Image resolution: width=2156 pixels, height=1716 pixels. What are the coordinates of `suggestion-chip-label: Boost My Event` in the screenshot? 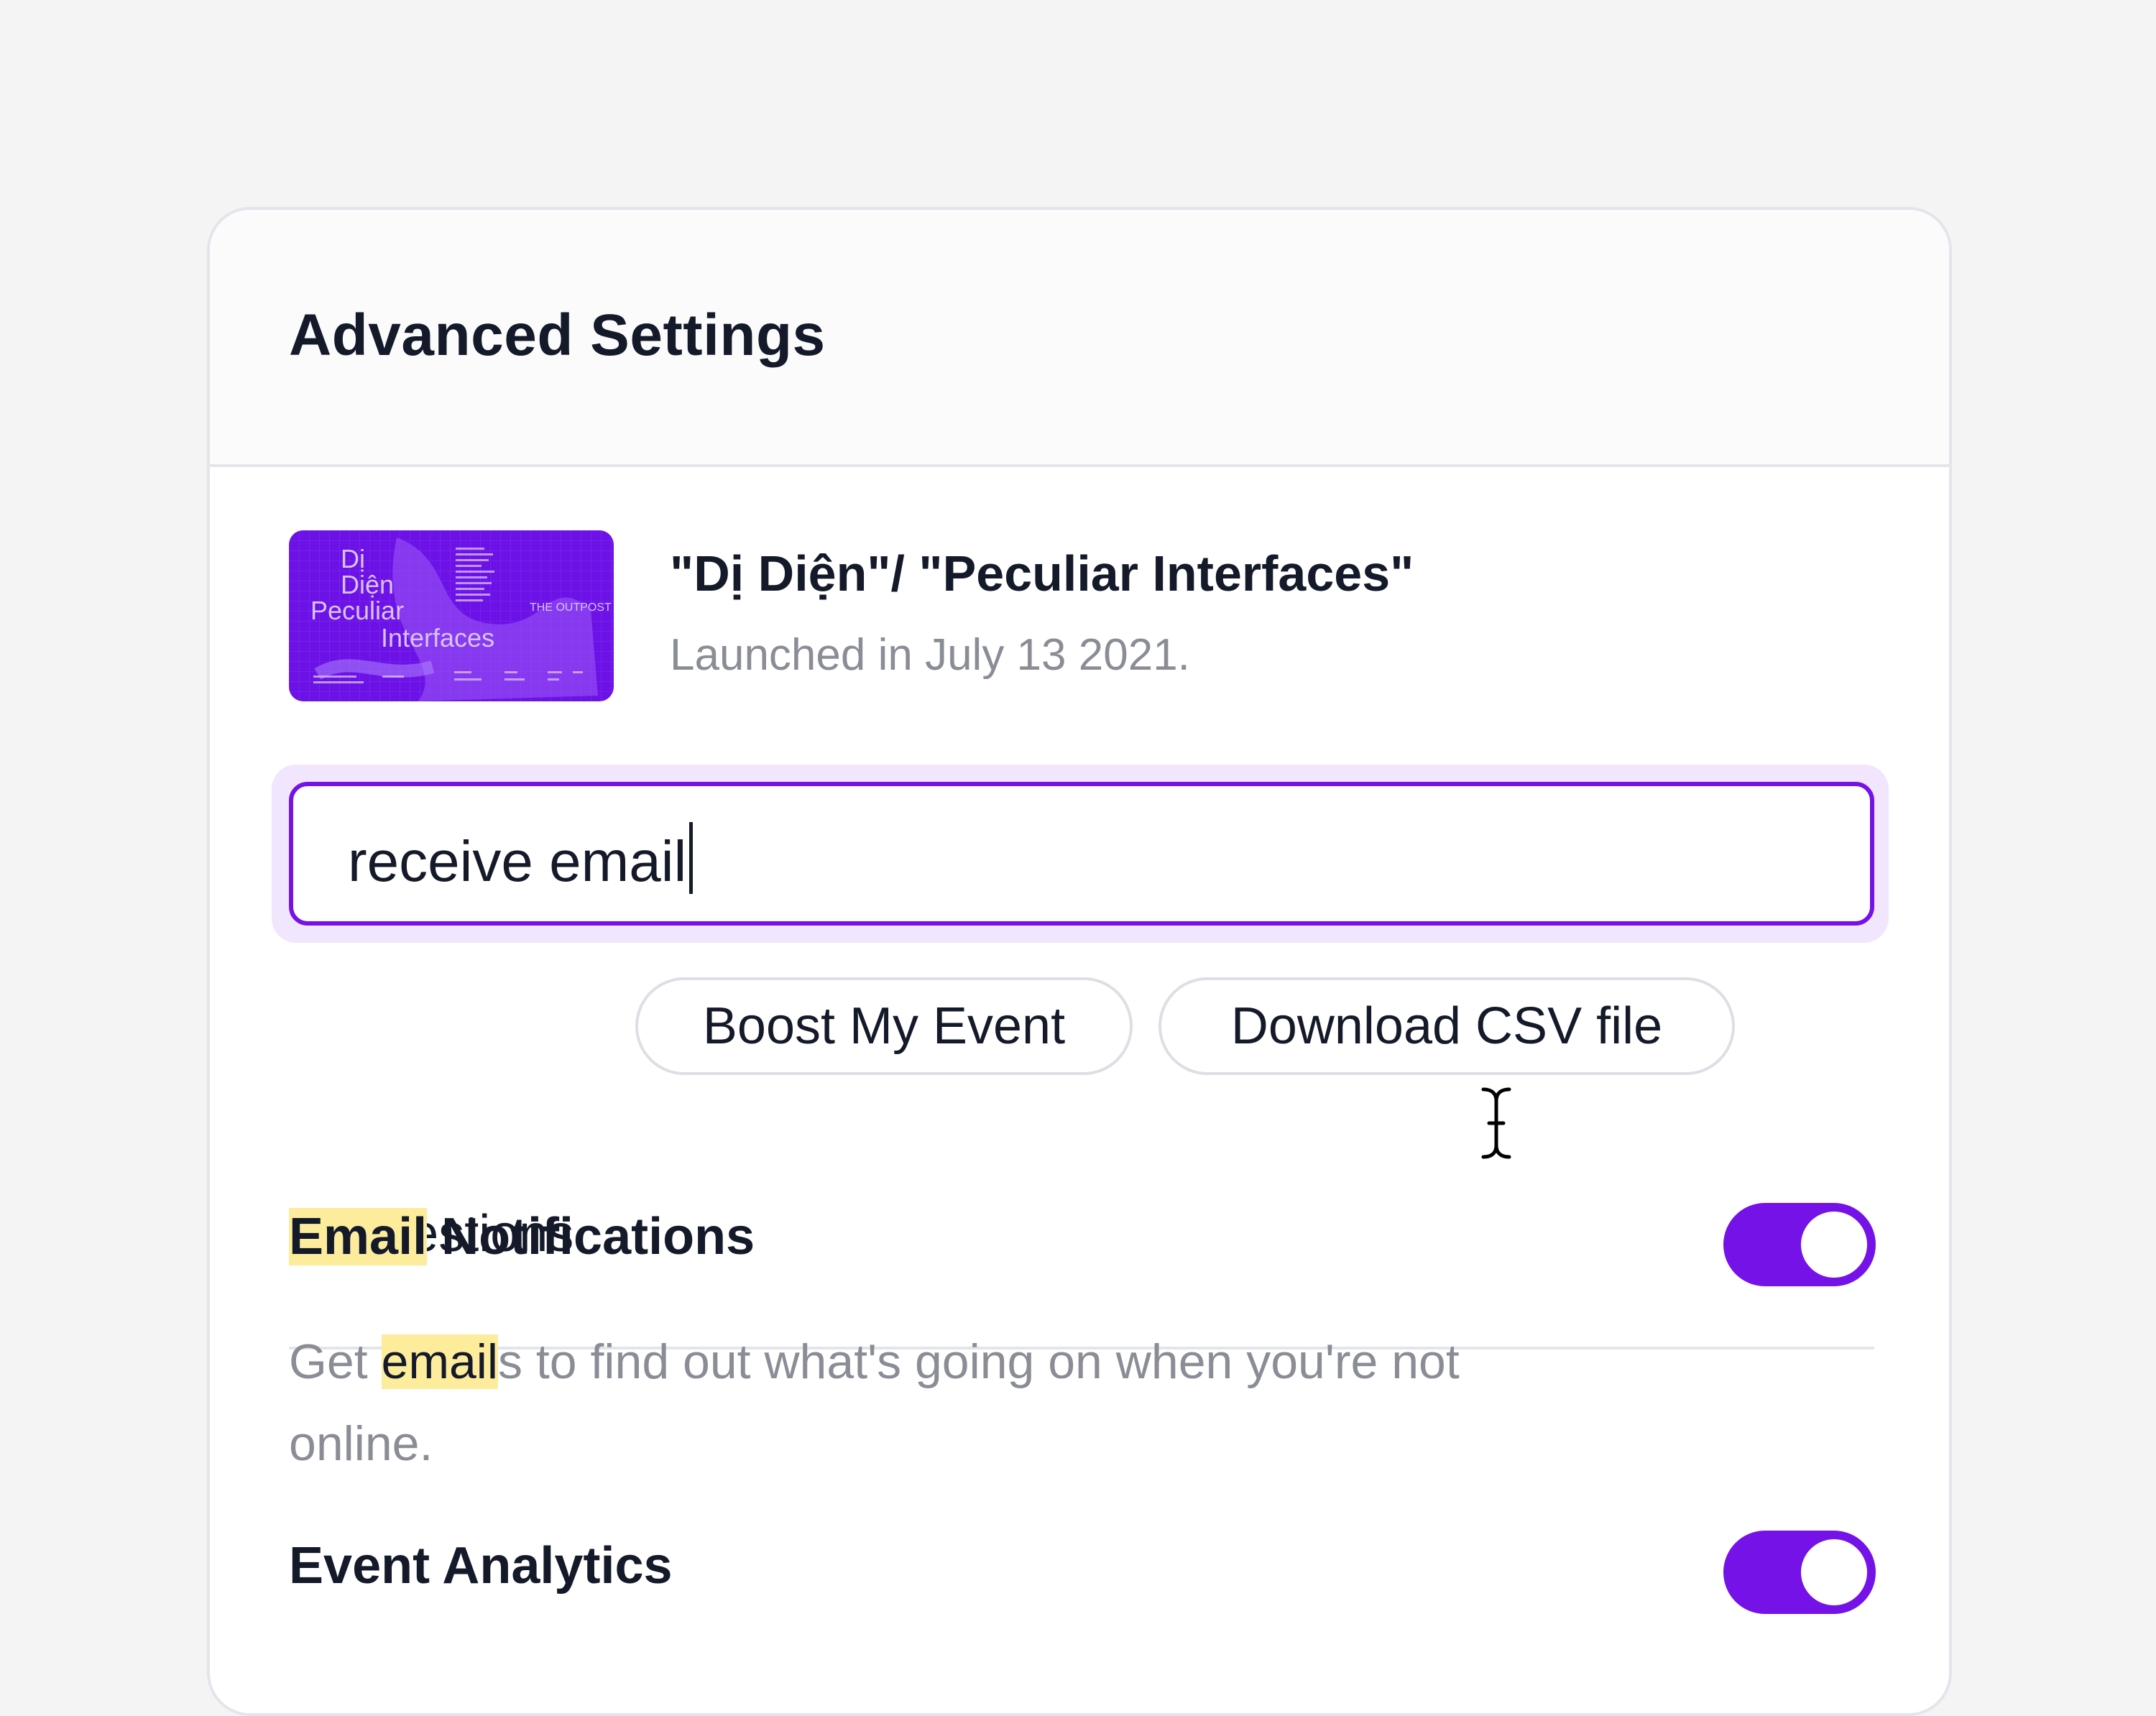 It's located at (884, 1026).